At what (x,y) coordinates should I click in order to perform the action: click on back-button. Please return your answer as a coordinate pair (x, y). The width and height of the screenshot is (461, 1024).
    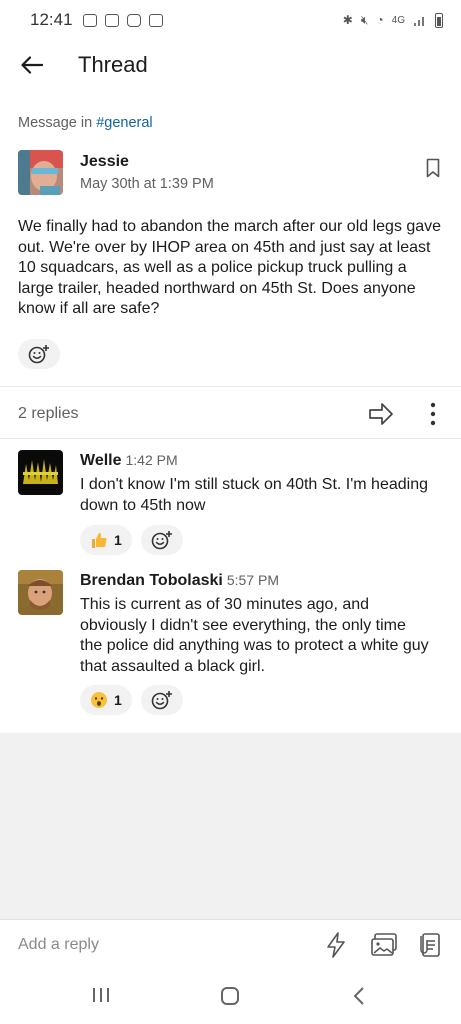
    Looking at the image, I should click on (32, 65).